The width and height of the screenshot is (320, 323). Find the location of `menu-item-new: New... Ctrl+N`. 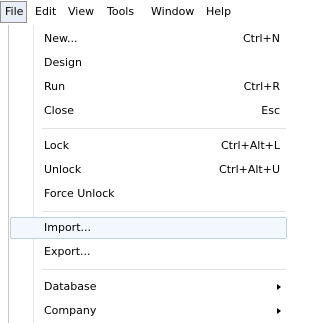

menu-item-new: New... Ctrl+N is located at coordinates (148, 39).